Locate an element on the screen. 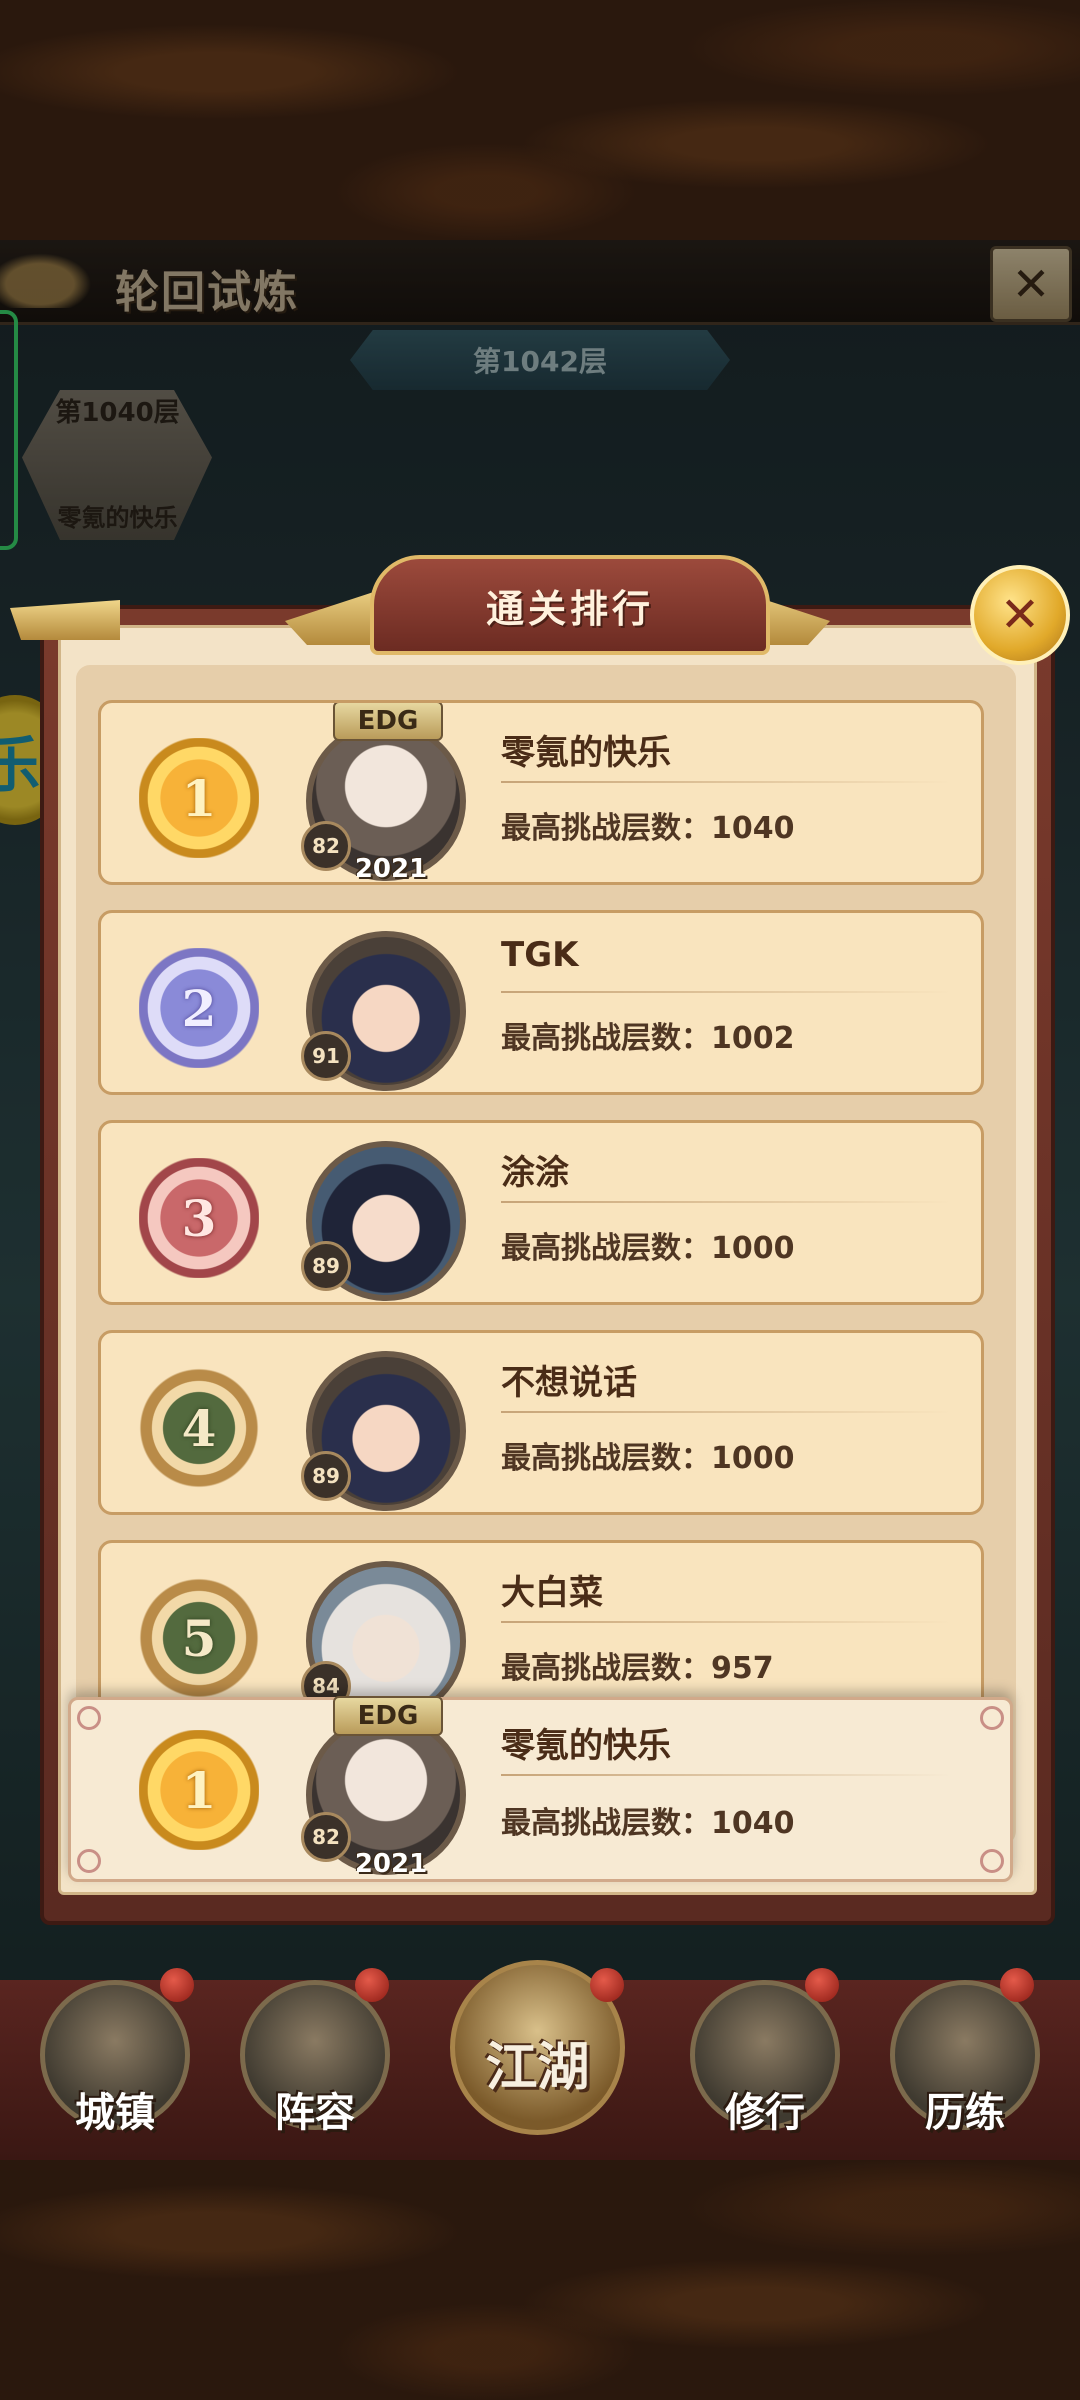 This screenshot has height=2400, width=1080. table-row: 1 EDG 2021 82 零氪的快乐 最高挑战层数：1040 is located at coordinates (541, 792).